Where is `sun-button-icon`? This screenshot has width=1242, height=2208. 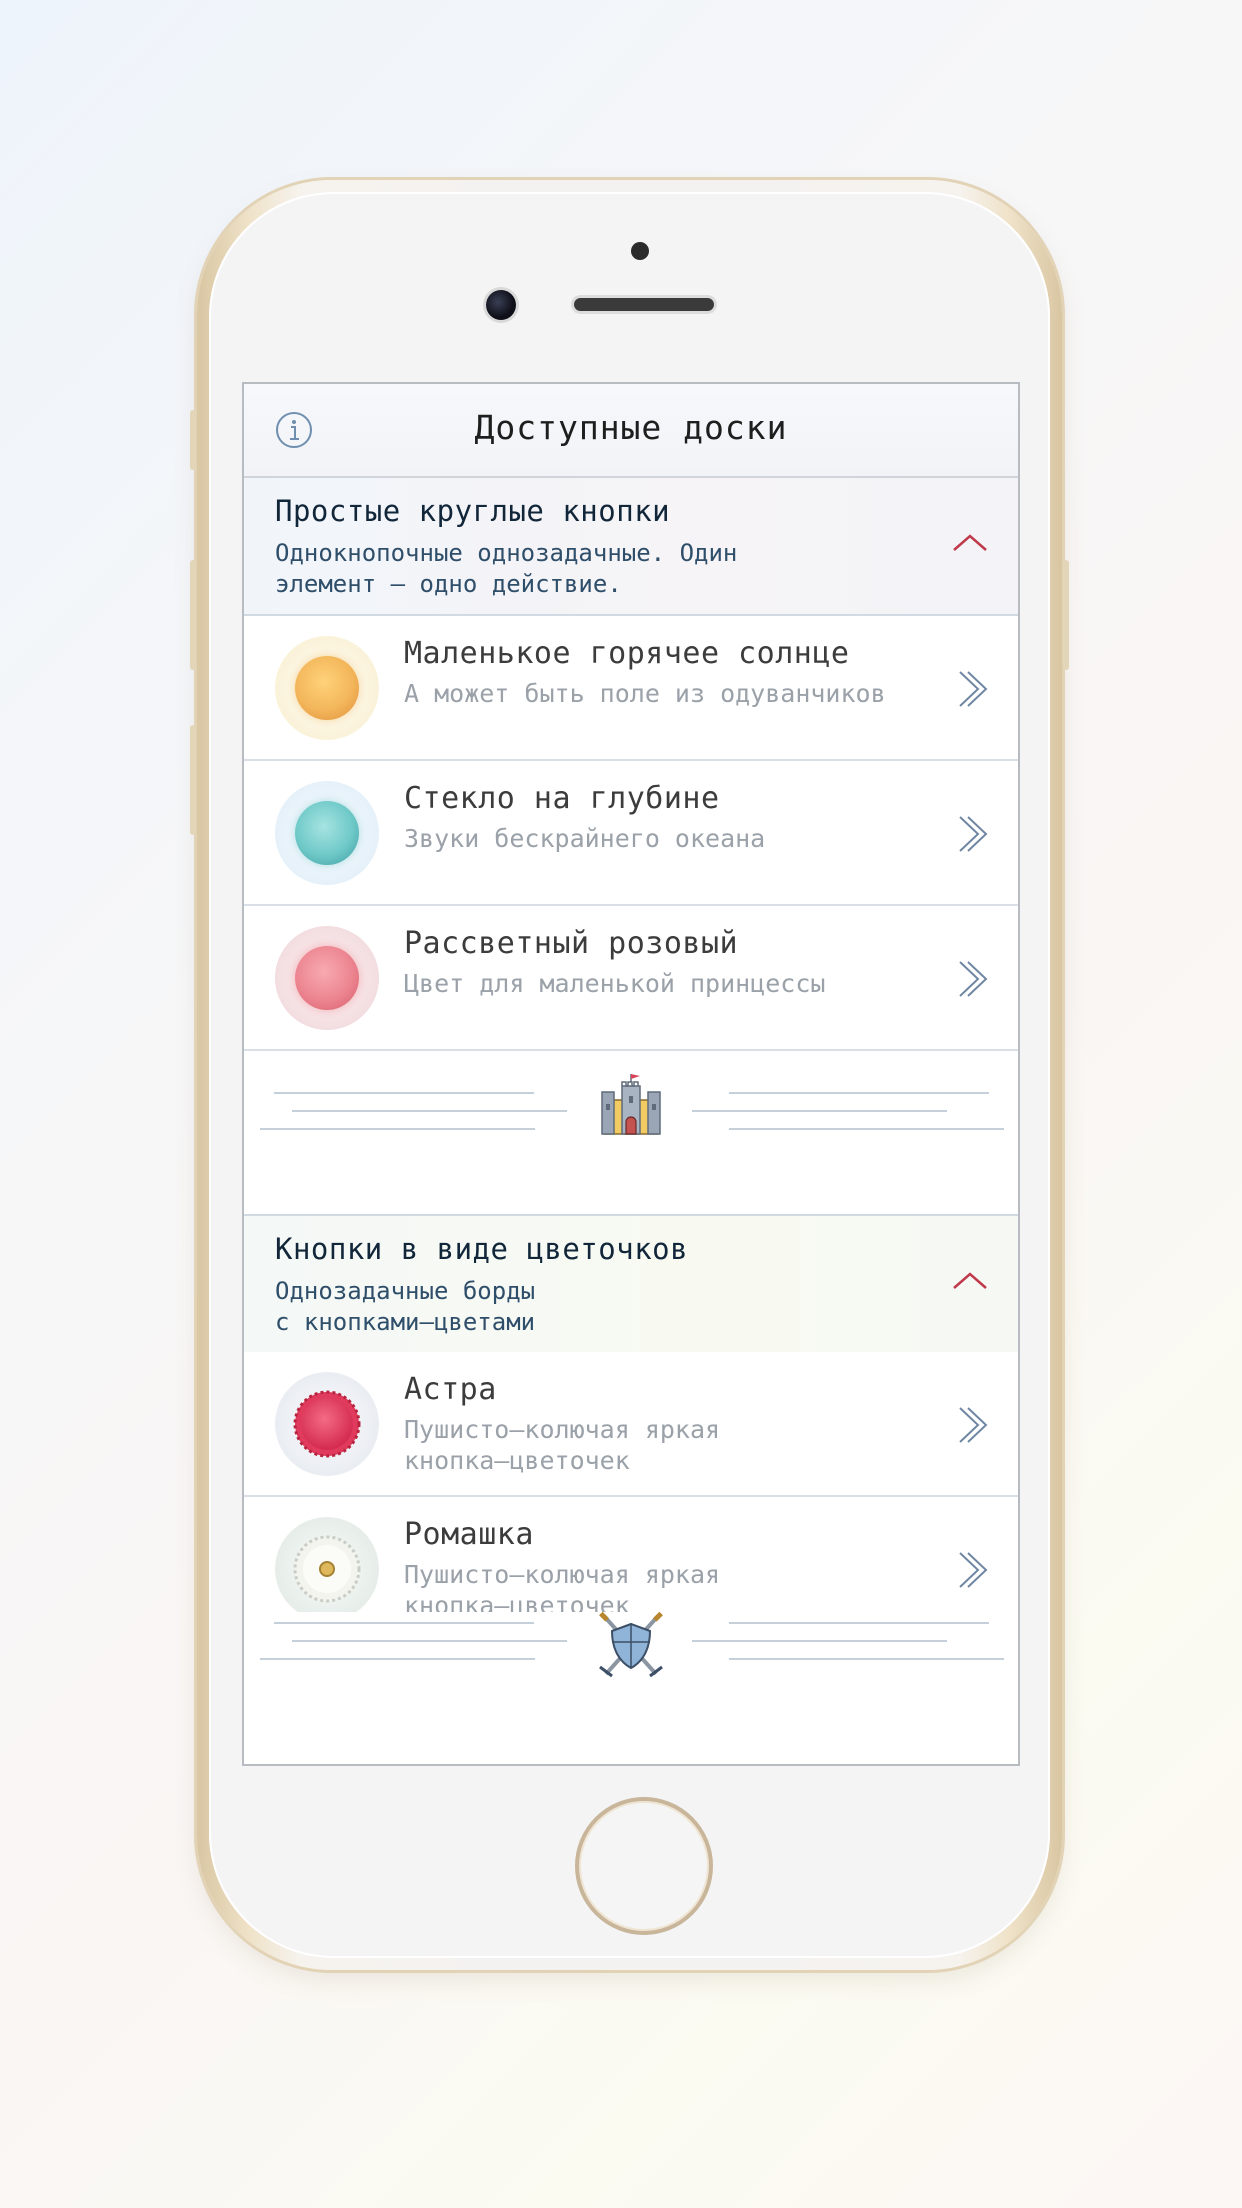
sun-button-icon is located at coordinates (327, 688).